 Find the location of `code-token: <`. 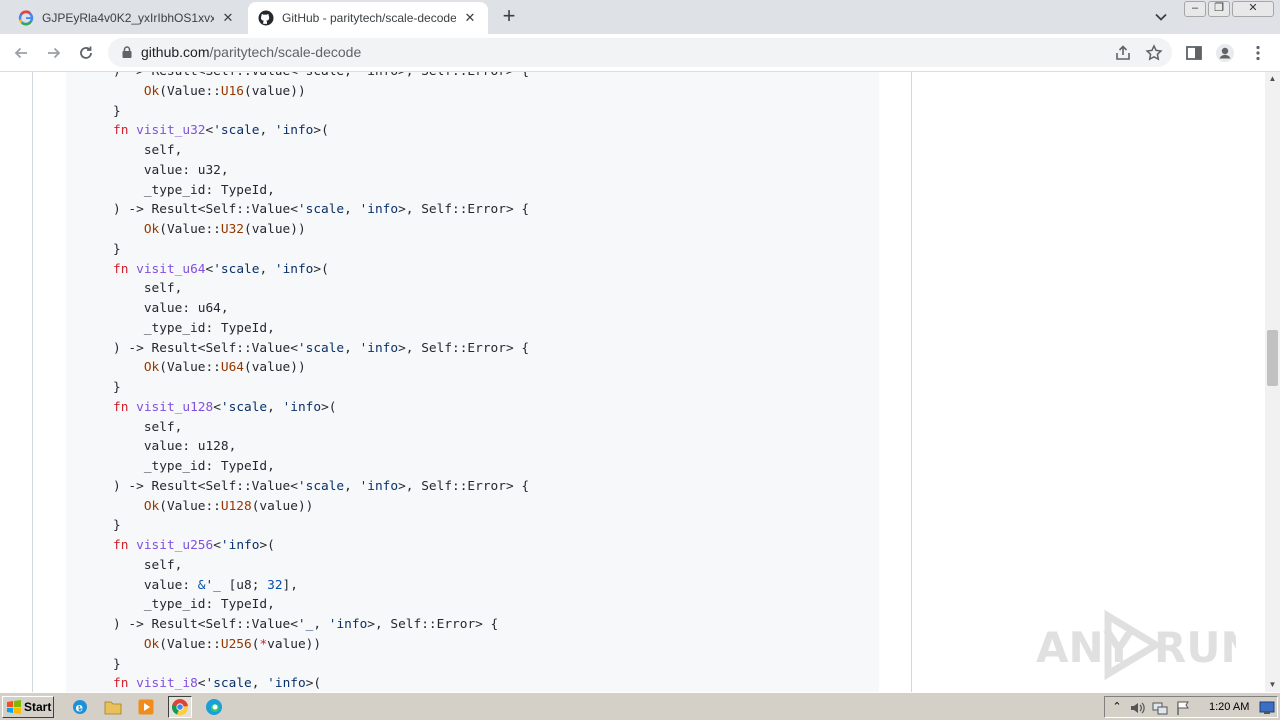

code-token: < is located at coordinates (201, 684).